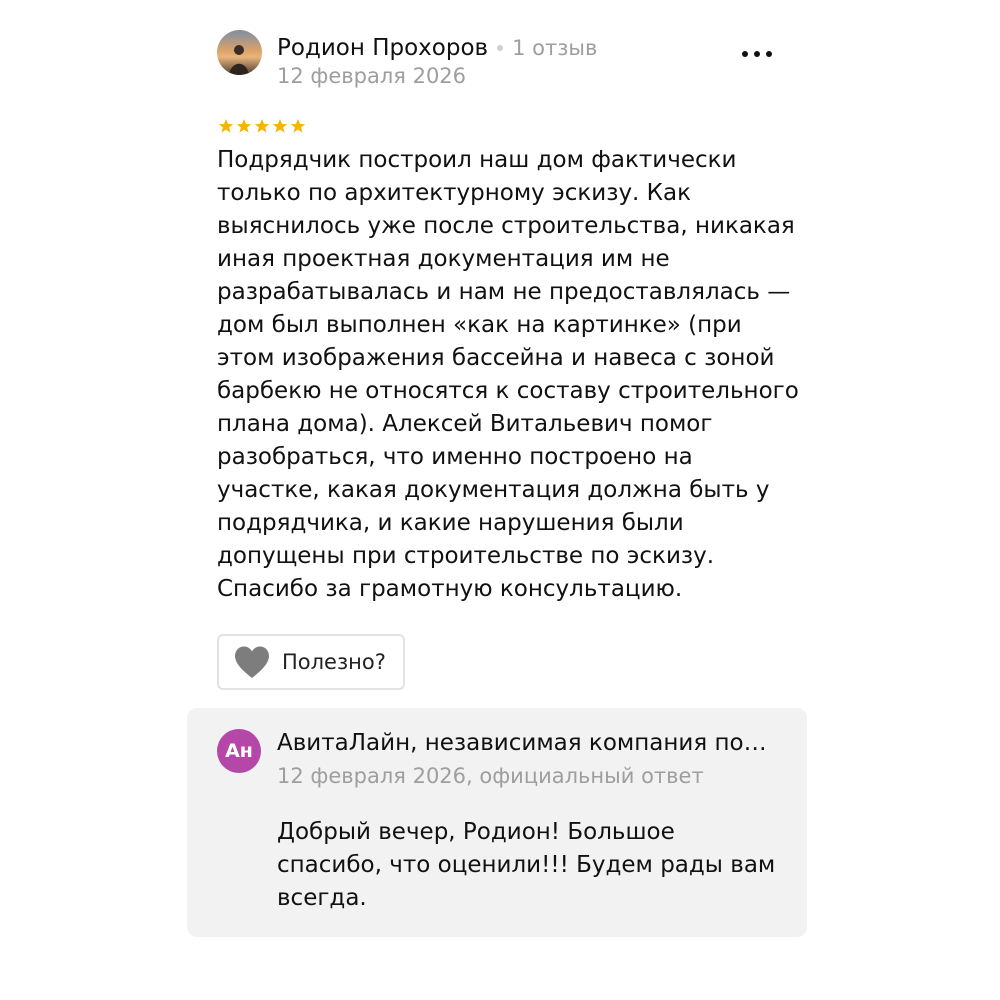 The width and height of the screenshot is (1000, 1000). I want to click on author-avatar, so click(239, 52).